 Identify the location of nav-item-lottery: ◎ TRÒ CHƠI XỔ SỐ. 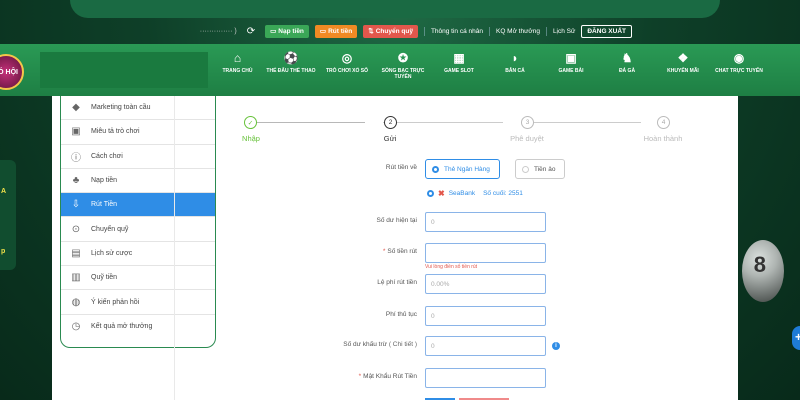
(347, 66).